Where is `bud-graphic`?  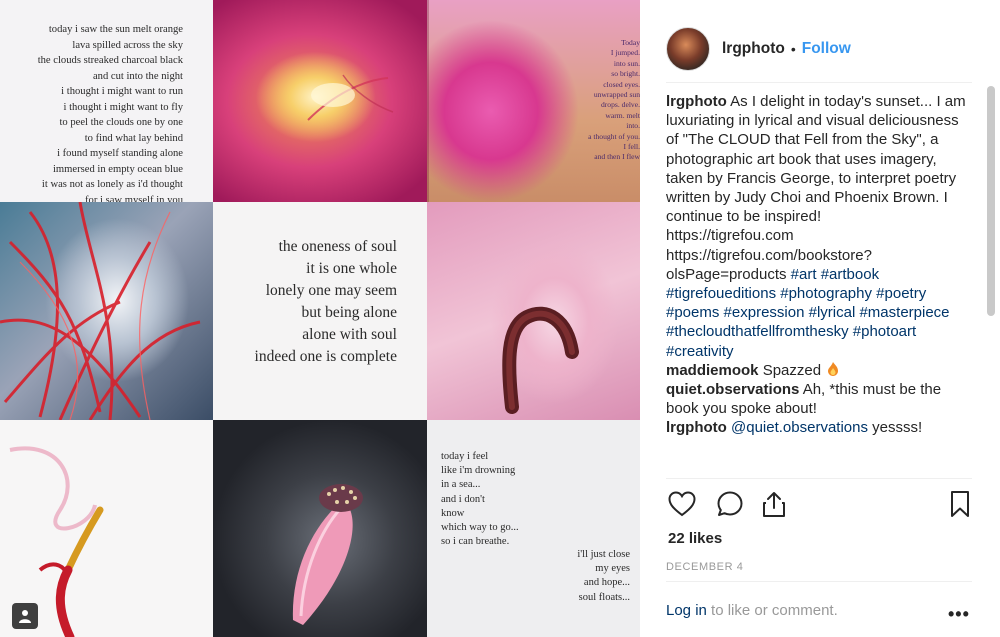
bud-graphic is located at coordinates (327, 554).